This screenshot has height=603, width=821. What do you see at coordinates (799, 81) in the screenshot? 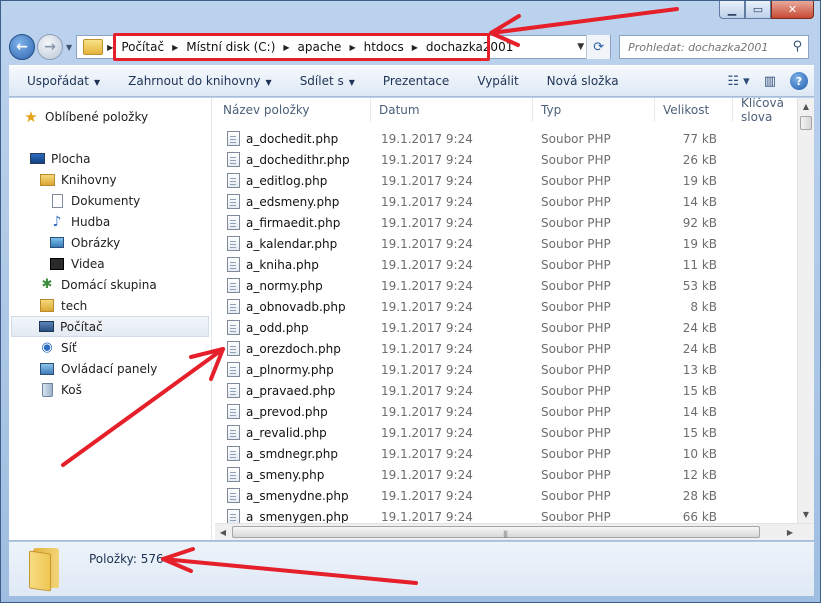
I see `help-icon: ?` at bounding box center [799, 81].